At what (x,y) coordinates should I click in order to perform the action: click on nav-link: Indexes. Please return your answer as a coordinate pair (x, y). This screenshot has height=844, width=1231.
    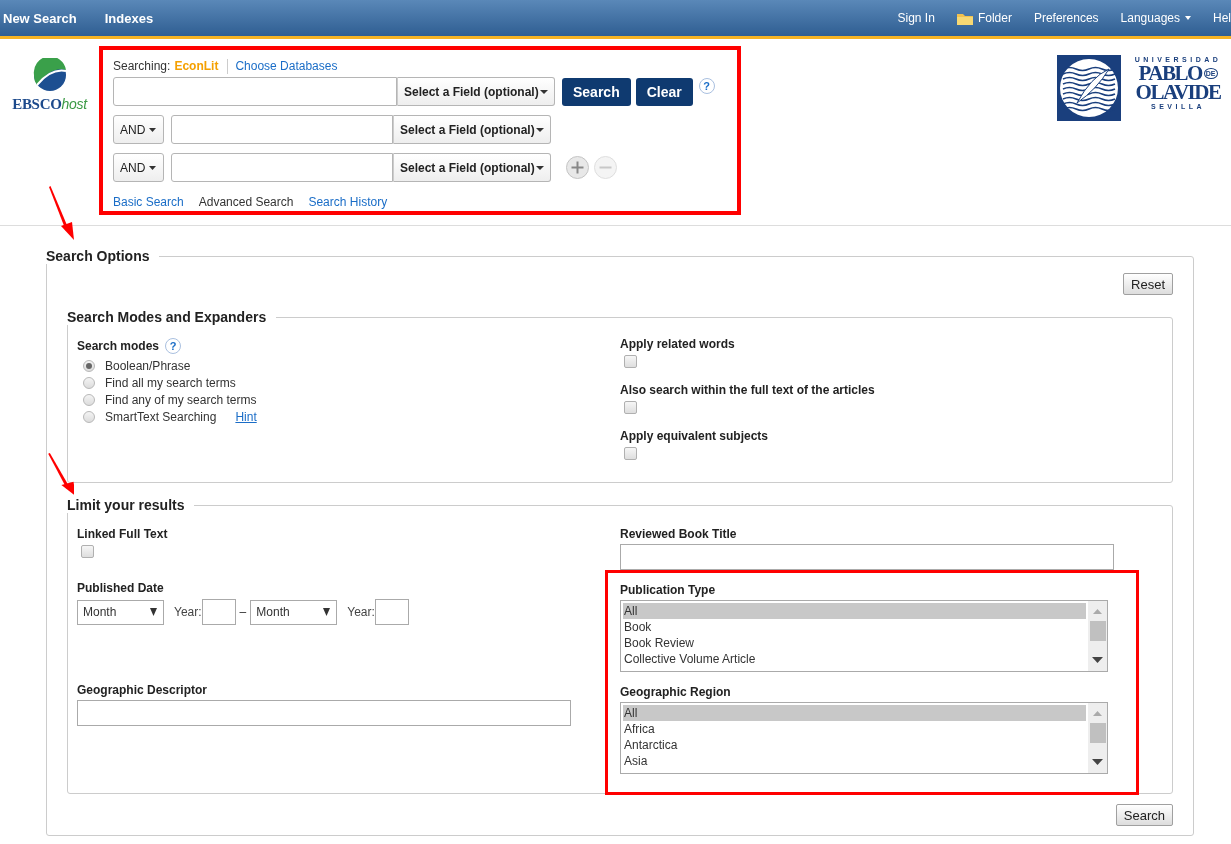
    Looking at the image, I should click on (129, 18).